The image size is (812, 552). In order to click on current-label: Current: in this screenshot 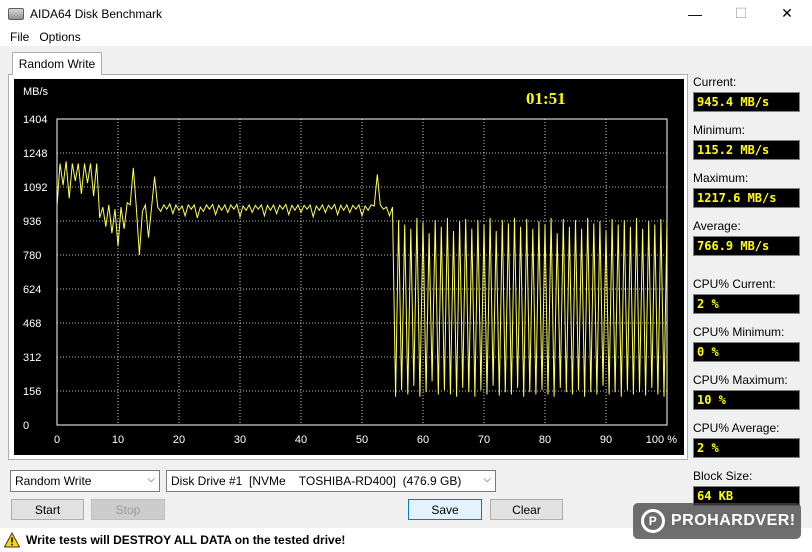, I will do `click(715, 82)`.